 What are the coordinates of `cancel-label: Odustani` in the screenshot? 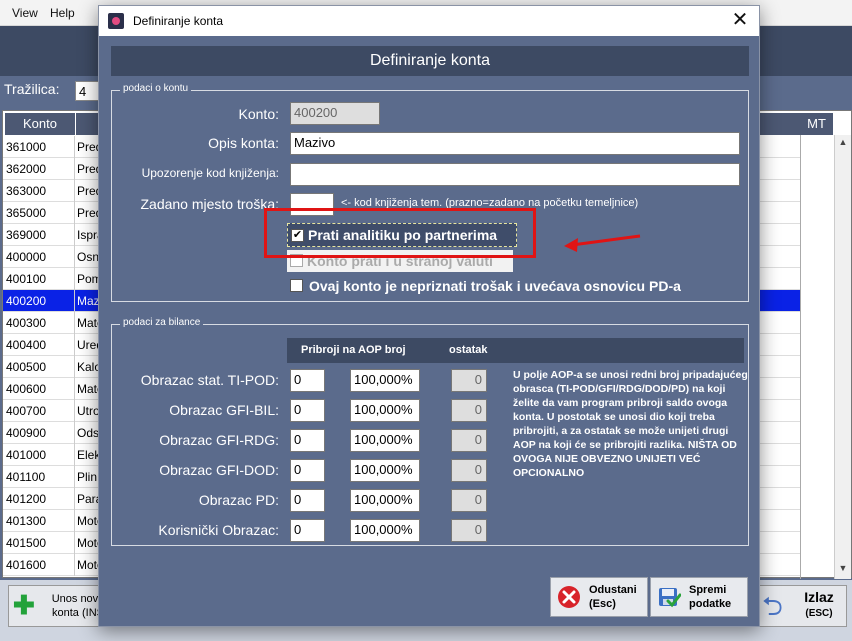 It's located at (613, 590).